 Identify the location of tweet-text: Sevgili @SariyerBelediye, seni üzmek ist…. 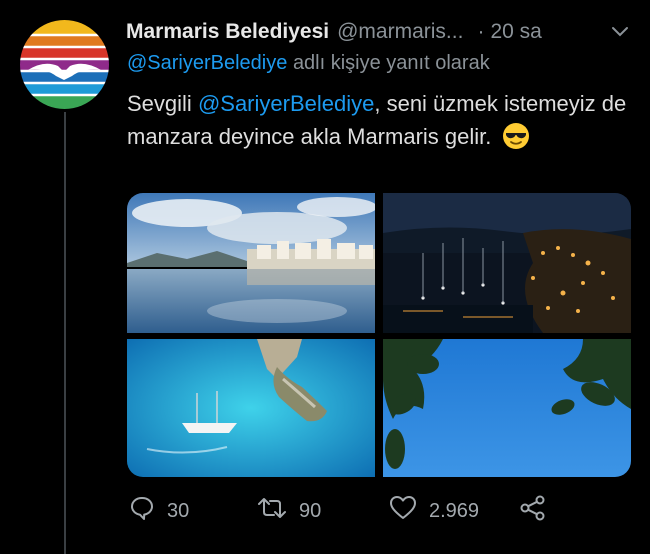
(382, 123).